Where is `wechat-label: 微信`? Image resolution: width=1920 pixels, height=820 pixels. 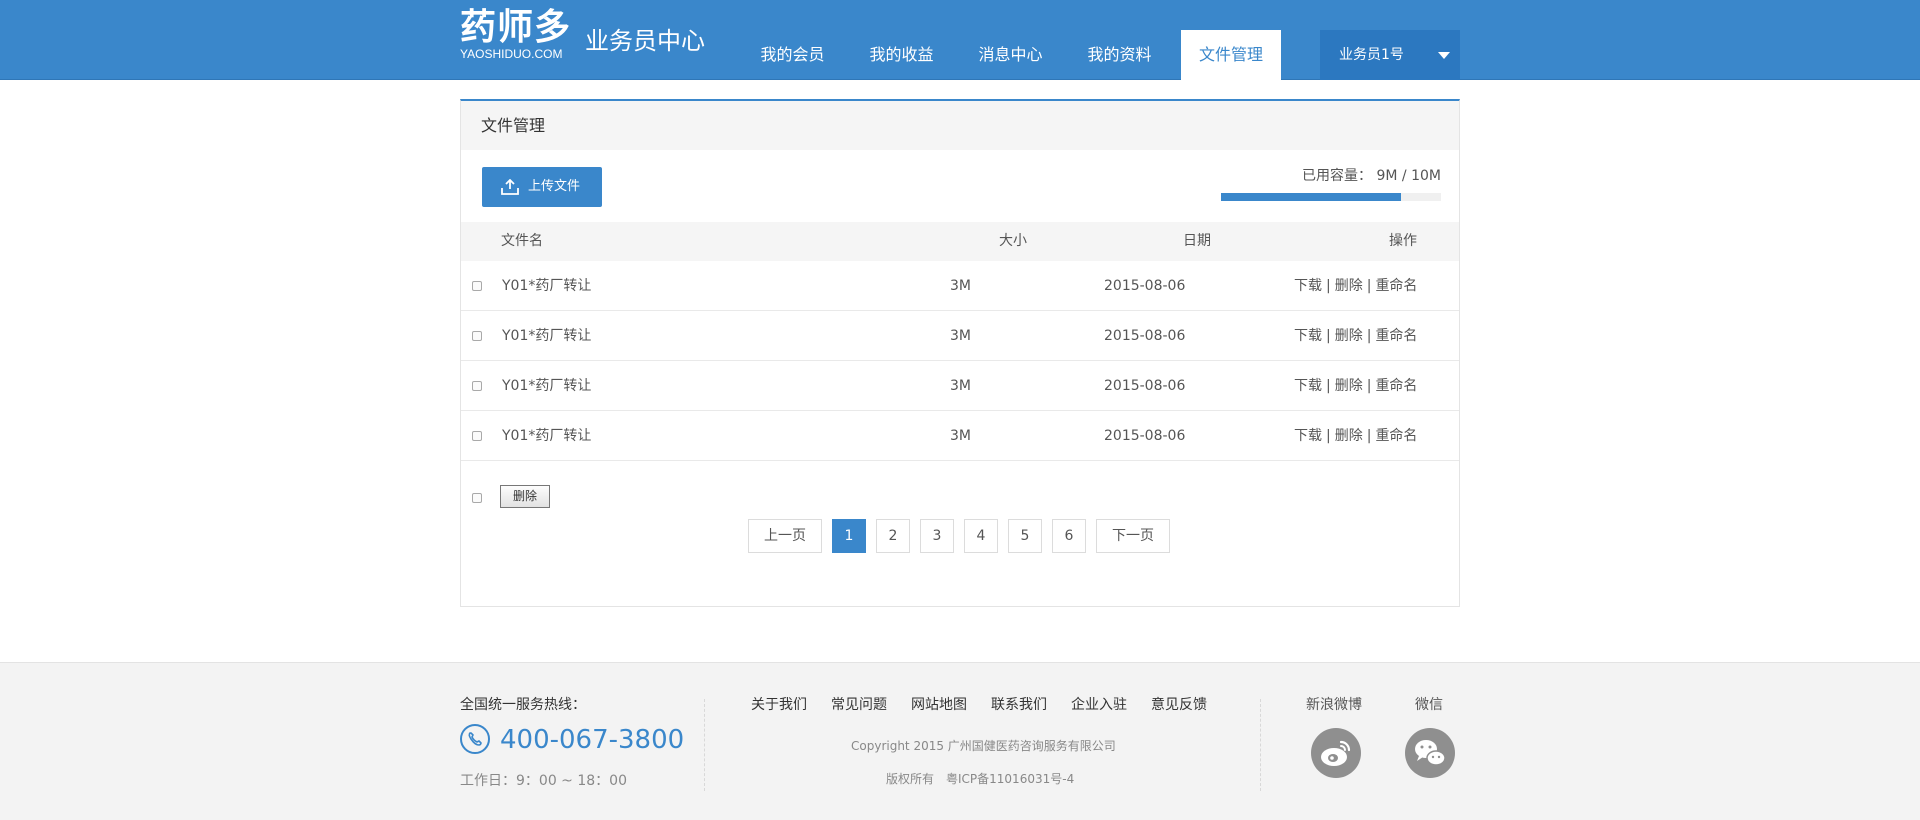
wechat-label: 微信 is located at coordinates (1429, 705).